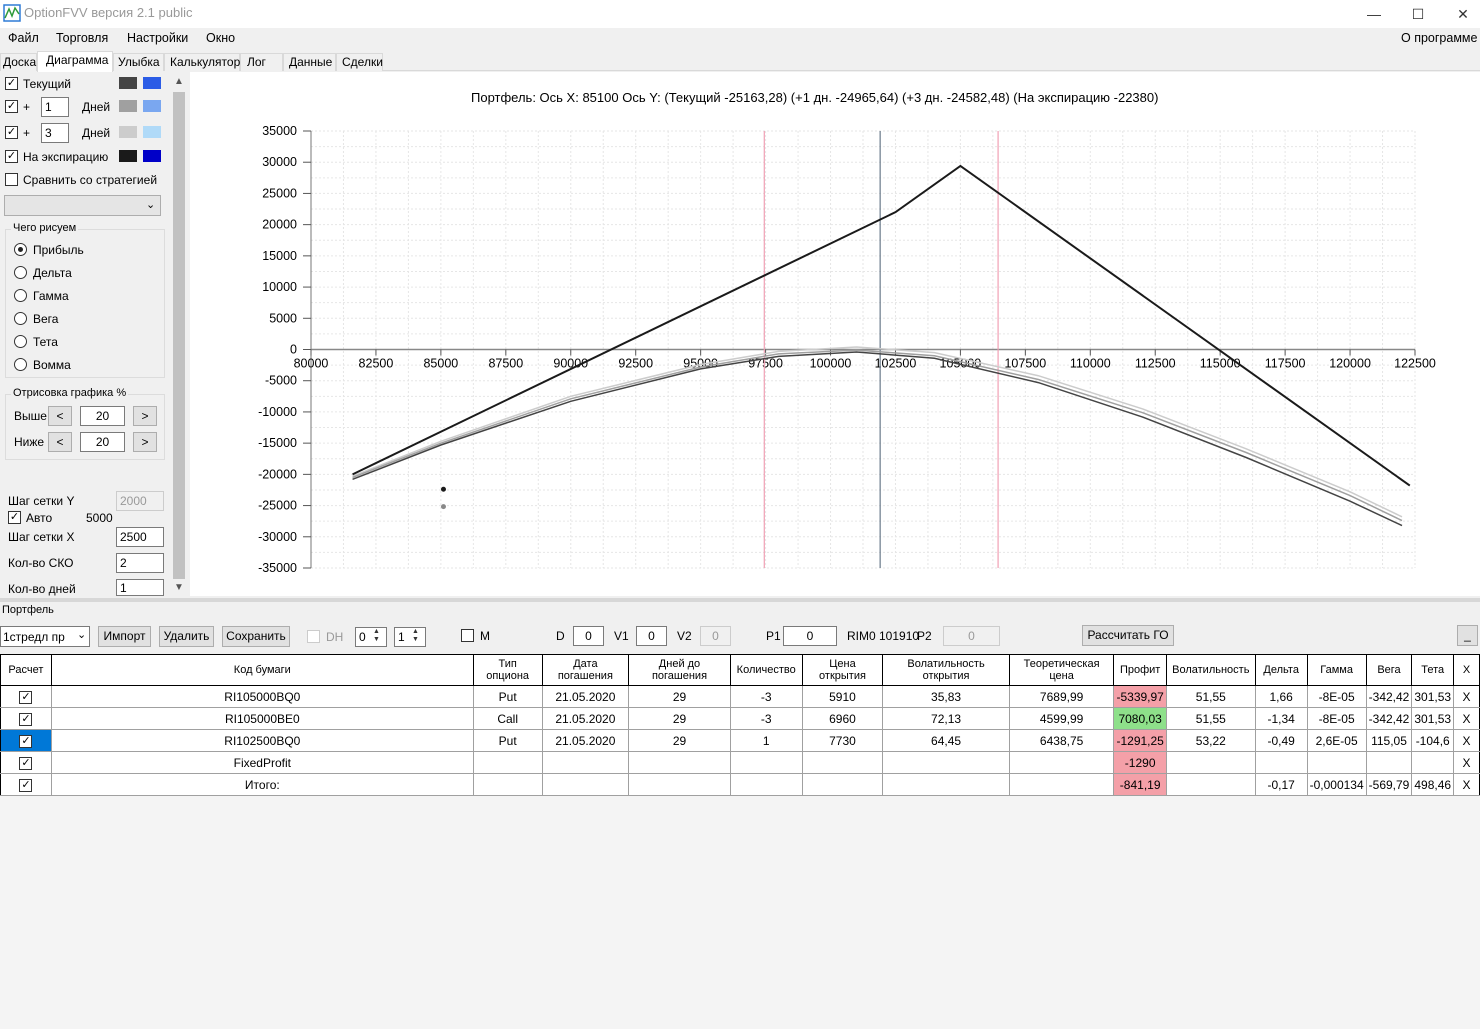  I want to click on table-cell: 498,46, so click(1433, 784).